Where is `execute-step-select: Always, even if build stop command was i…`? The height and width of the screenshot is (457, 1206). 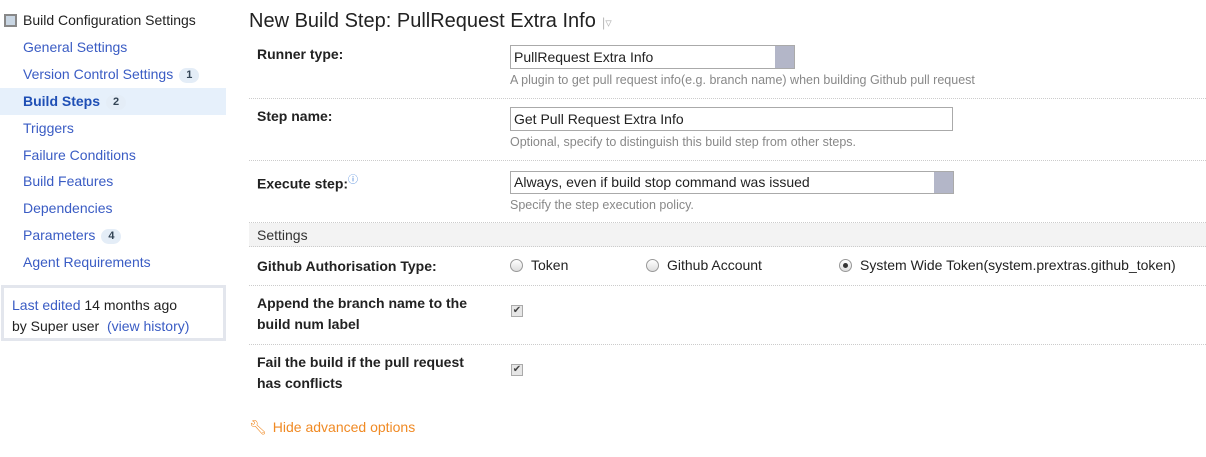 execute-step-select: Always, even if build stop command was i… is located at coordinates (732, 182).